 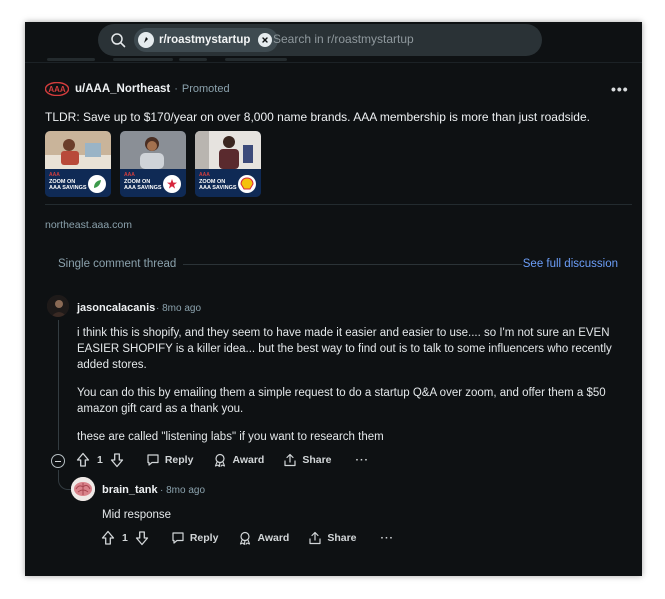 I want to click on ad-photo-woman, so click(x=153, y=150).